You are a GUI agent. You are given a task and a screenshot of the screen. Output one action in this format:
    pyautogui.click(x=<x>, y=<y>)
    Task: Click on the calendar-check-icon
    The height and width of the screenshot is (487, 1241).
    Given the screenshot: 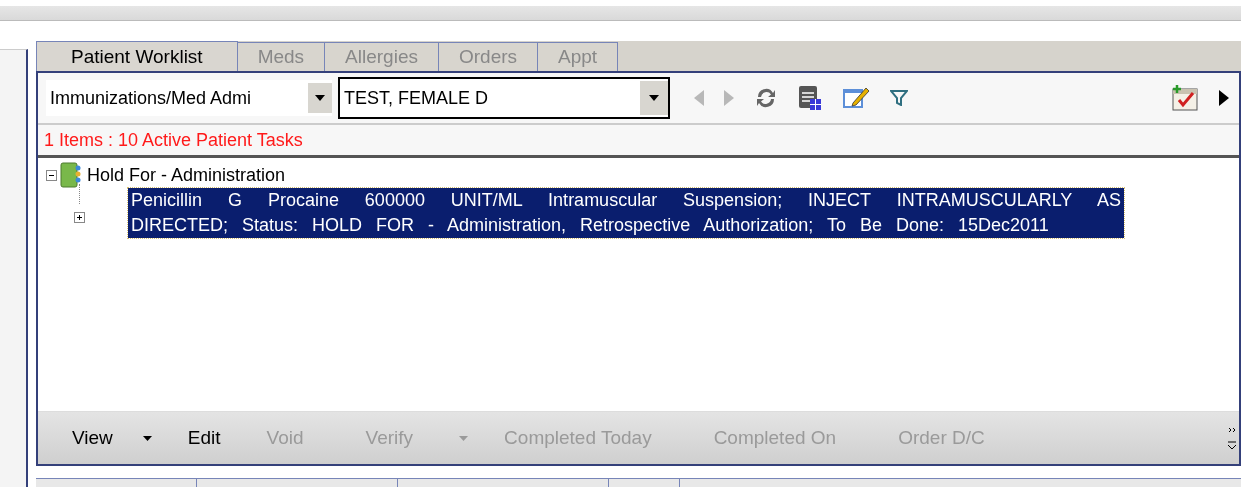 What is the action you would take?
    pyautogui.click(x=1185, y=98)
    